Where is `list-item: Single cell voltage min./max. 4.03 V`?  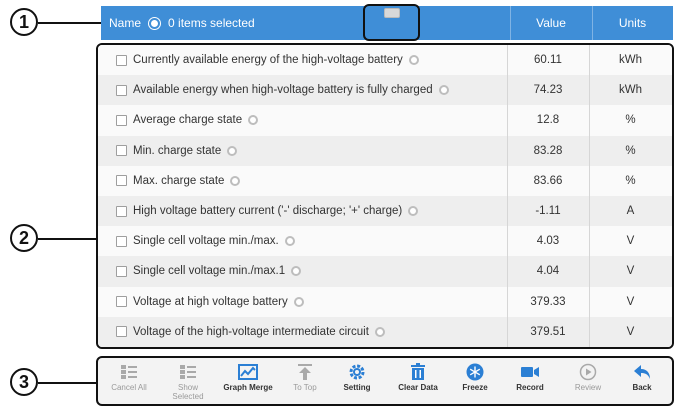 list-item: Single cell voltage min./max. 4.03 V is located at coordinates (385, 241).